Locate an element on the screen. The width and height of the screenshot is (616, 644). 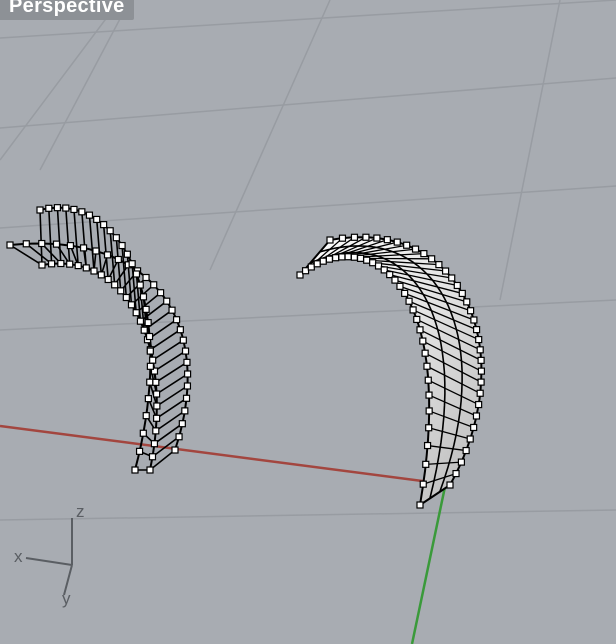
axis-label-x: x is located at coordinates (18, 556).